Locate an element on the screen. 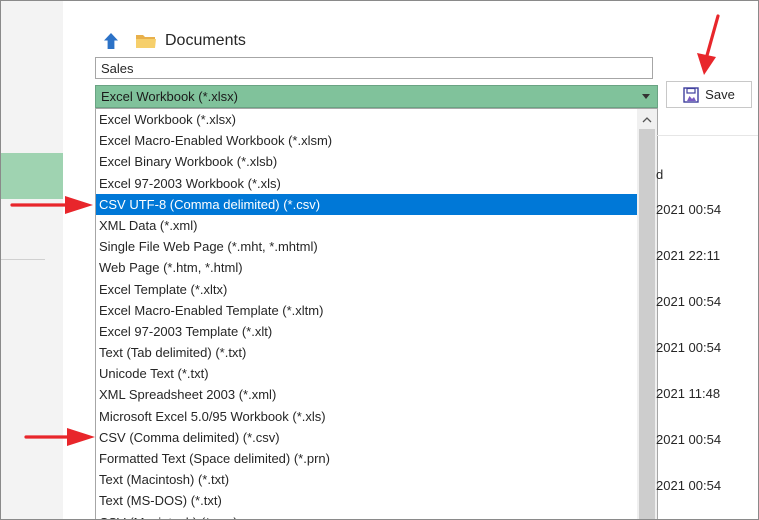 Image resolution: width=759 pixels, height=520 pixels. dropdown-item: Excel Macro-Enabled Workbook (*.xlsm) is located at coordinates (366, 140).